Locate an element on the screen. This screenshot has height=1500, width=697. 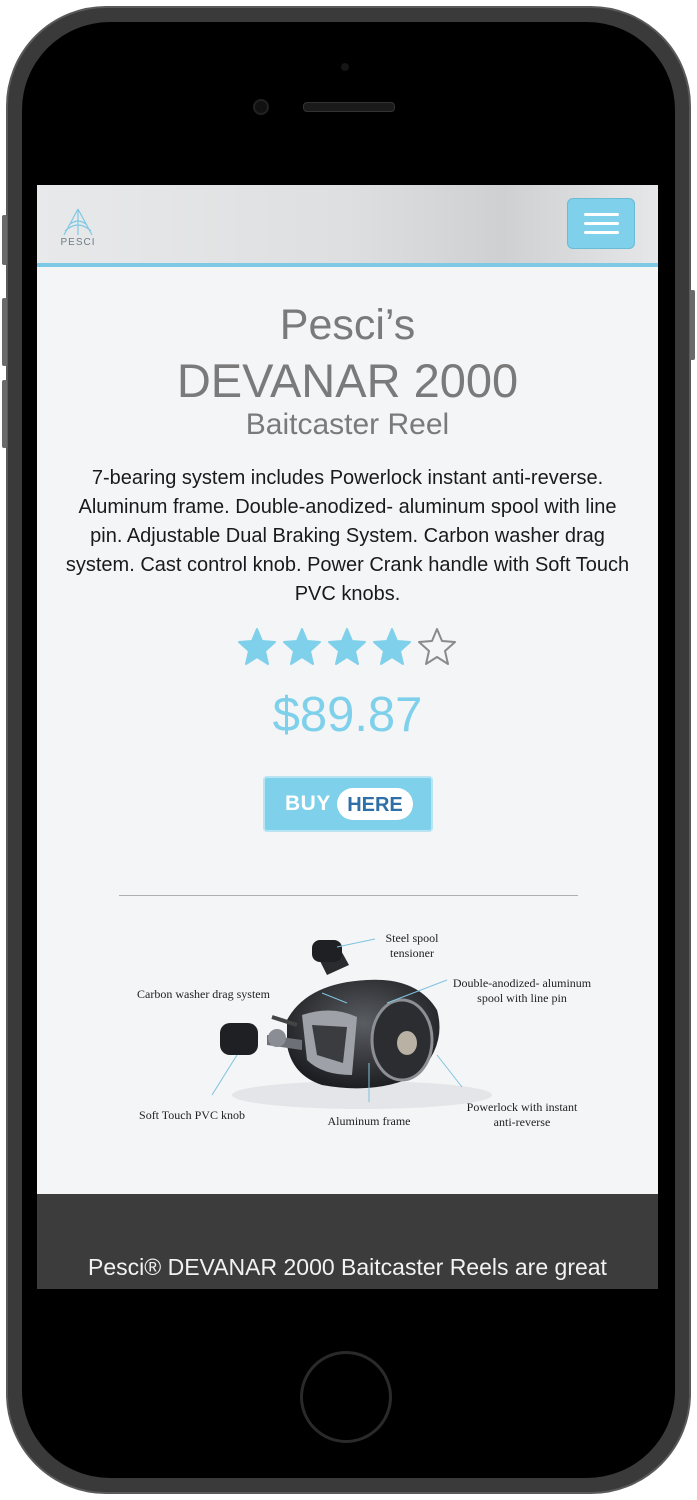
pesci-logo: PESCI is located at coordinates (78, 229).